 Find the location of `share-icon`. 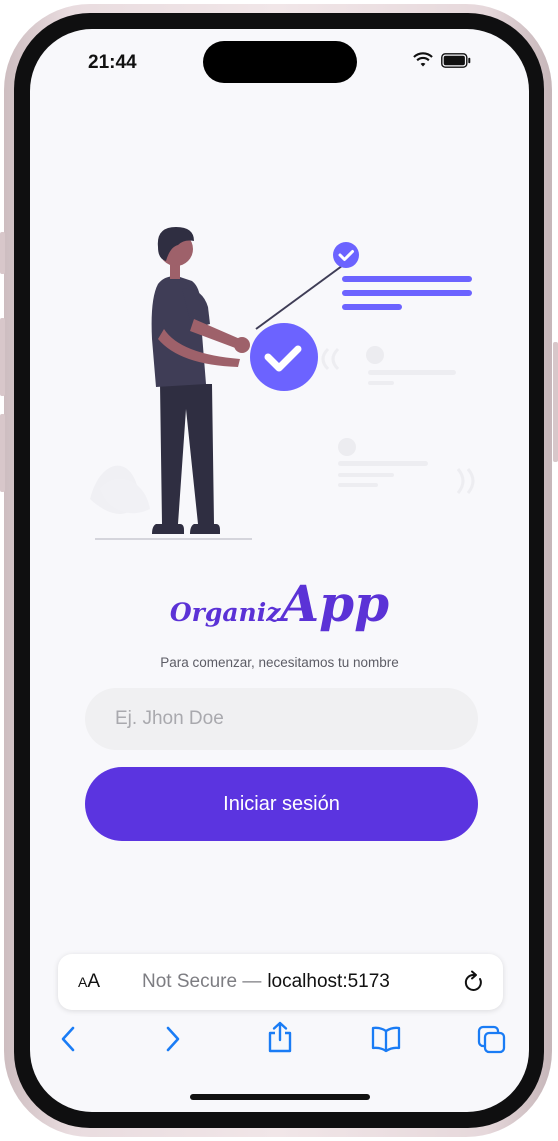

share-icon is located at coordinates (280, 1037).